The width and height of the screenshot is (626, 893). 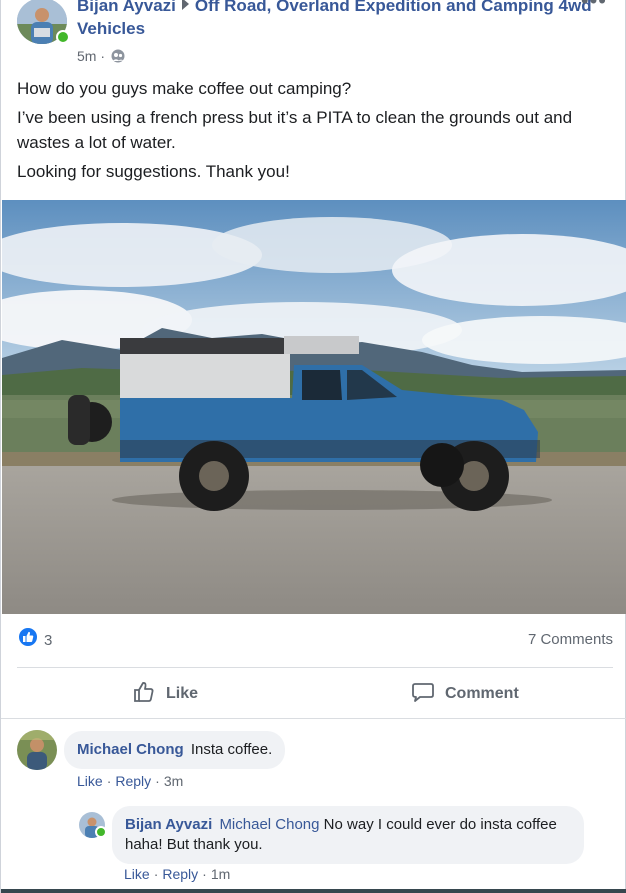 I want to click on thumbs-up-icon, so click(x=149, y=694).